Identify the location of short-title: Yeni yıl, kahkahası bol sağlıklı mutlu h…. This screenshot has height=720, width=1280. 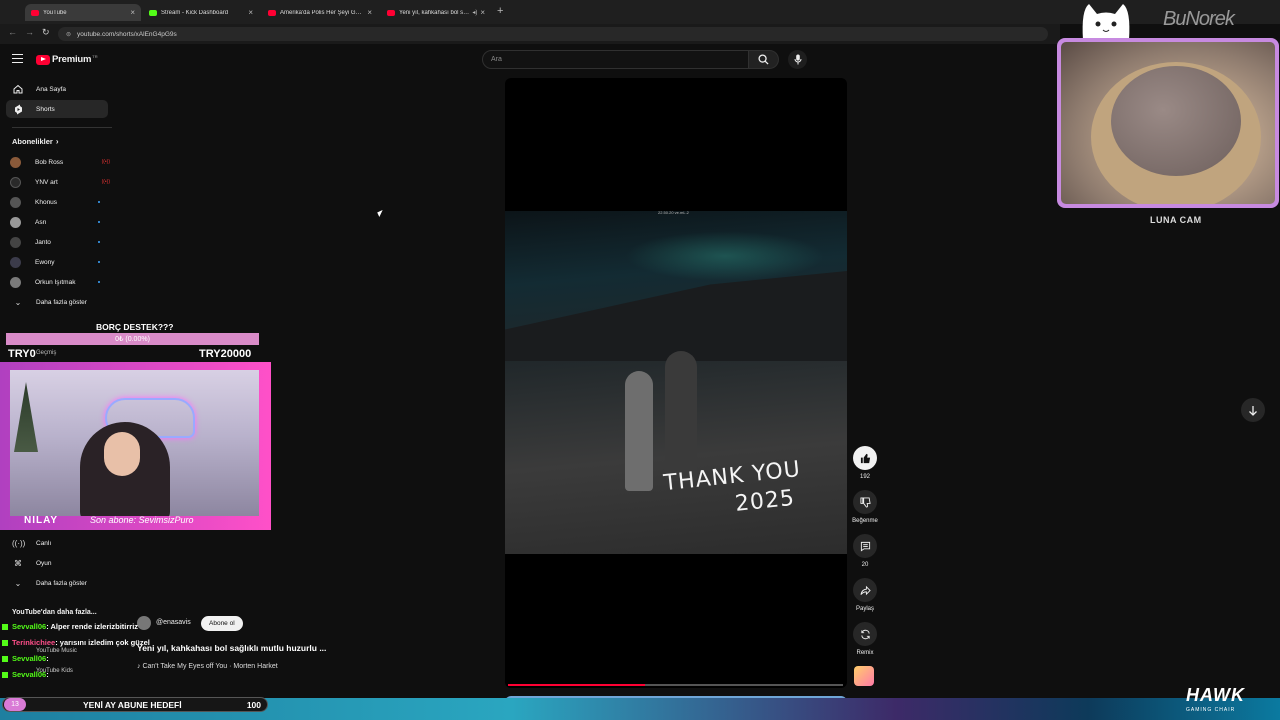
(231, 648).